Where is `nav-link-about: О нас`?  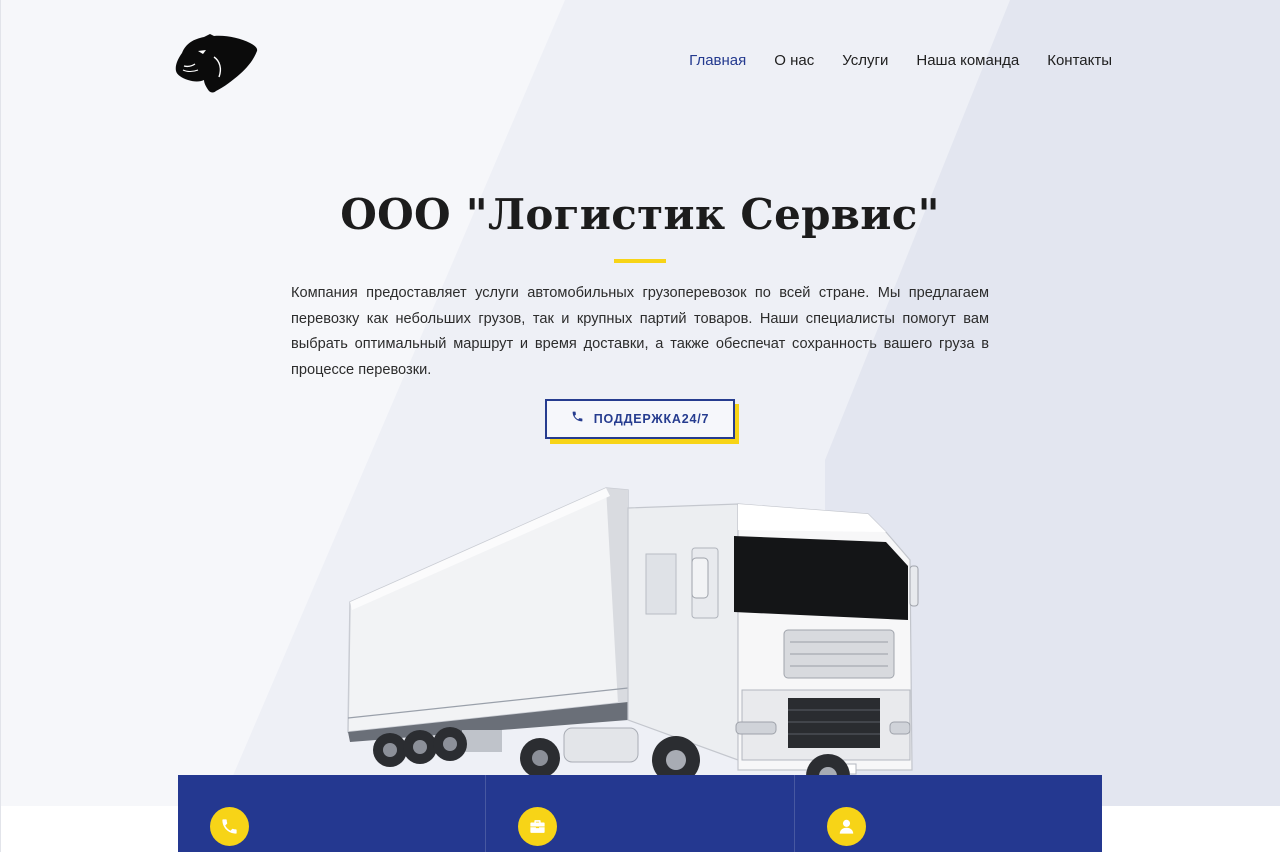
nav-link-about: О нас is located at coordinates (794, 61).